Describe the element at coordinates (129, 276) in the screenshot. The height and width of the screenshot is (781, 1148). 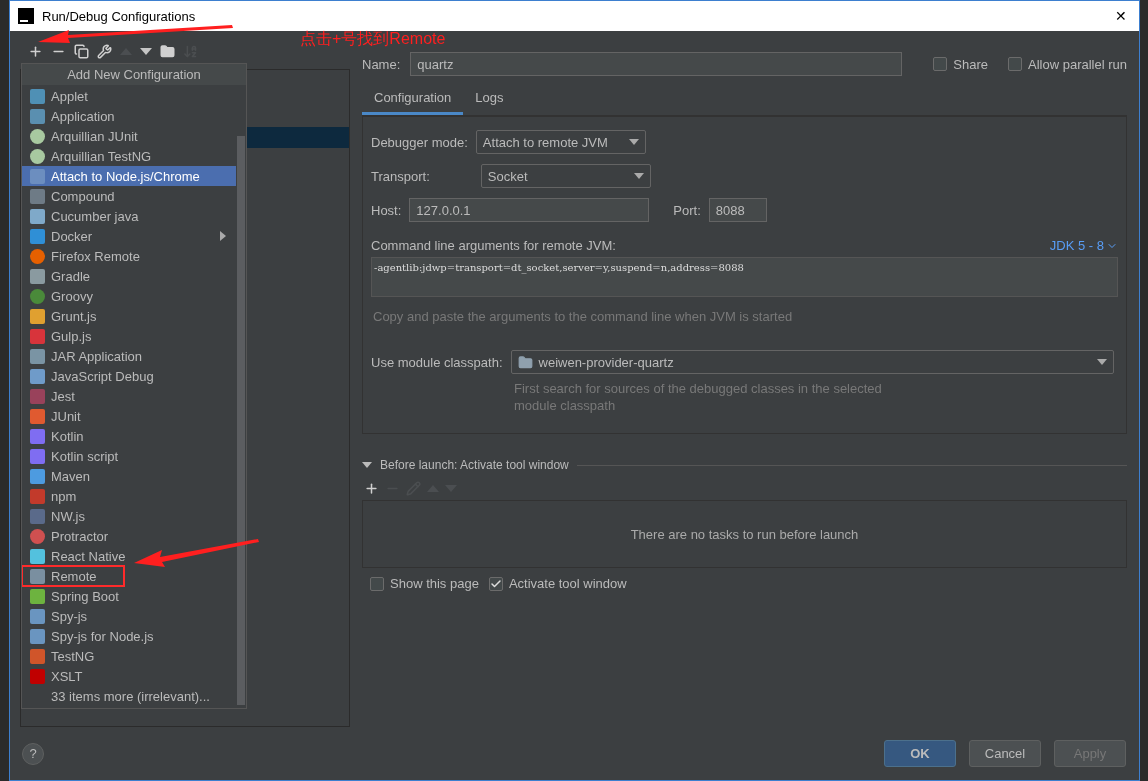
I see `menu-item: Gradle` at that location.